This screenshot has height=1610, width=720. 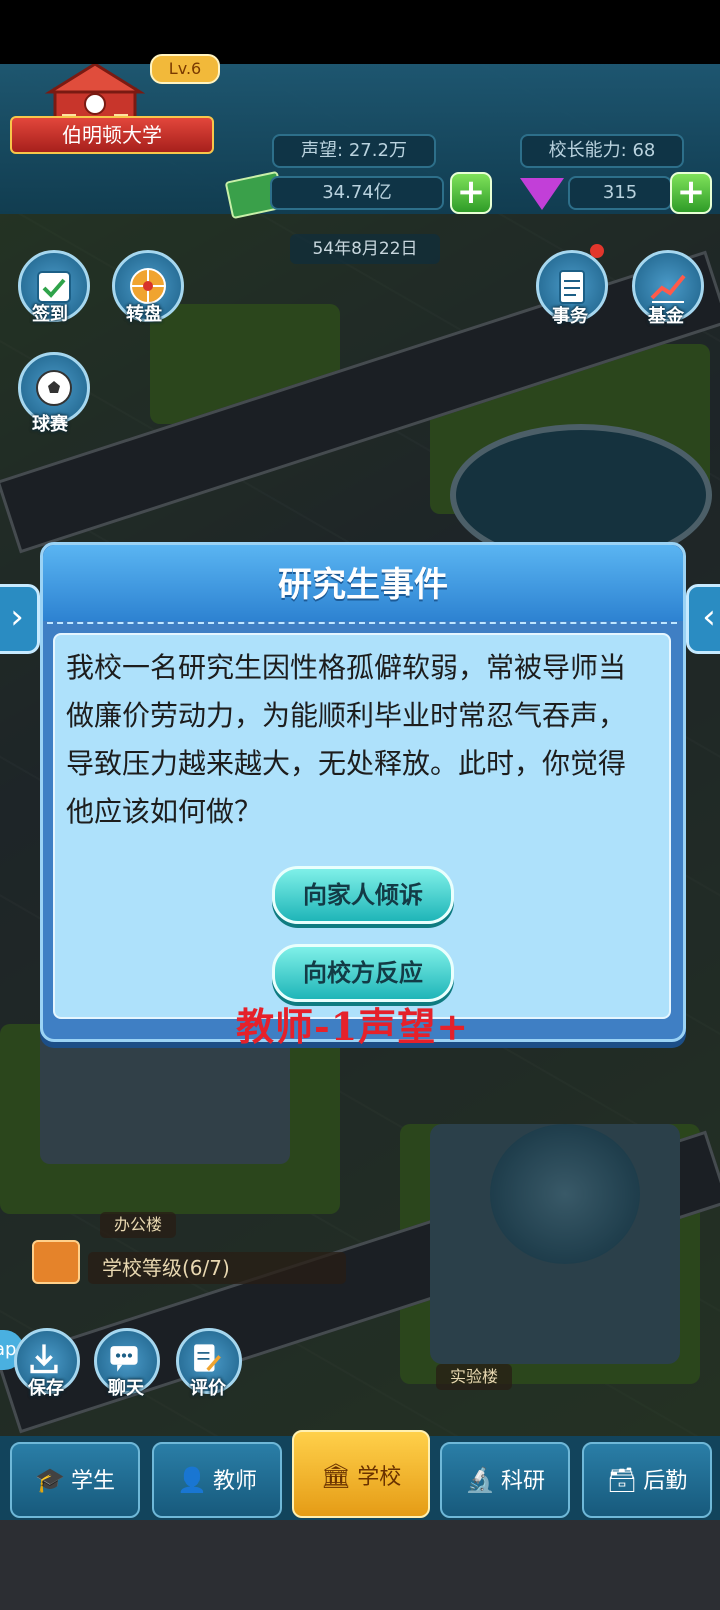 What do you see at coordinates (622, 1480) in the screenshot?
I see `medical-kit-icon: 🗃` at bounding box center [622, 1480].